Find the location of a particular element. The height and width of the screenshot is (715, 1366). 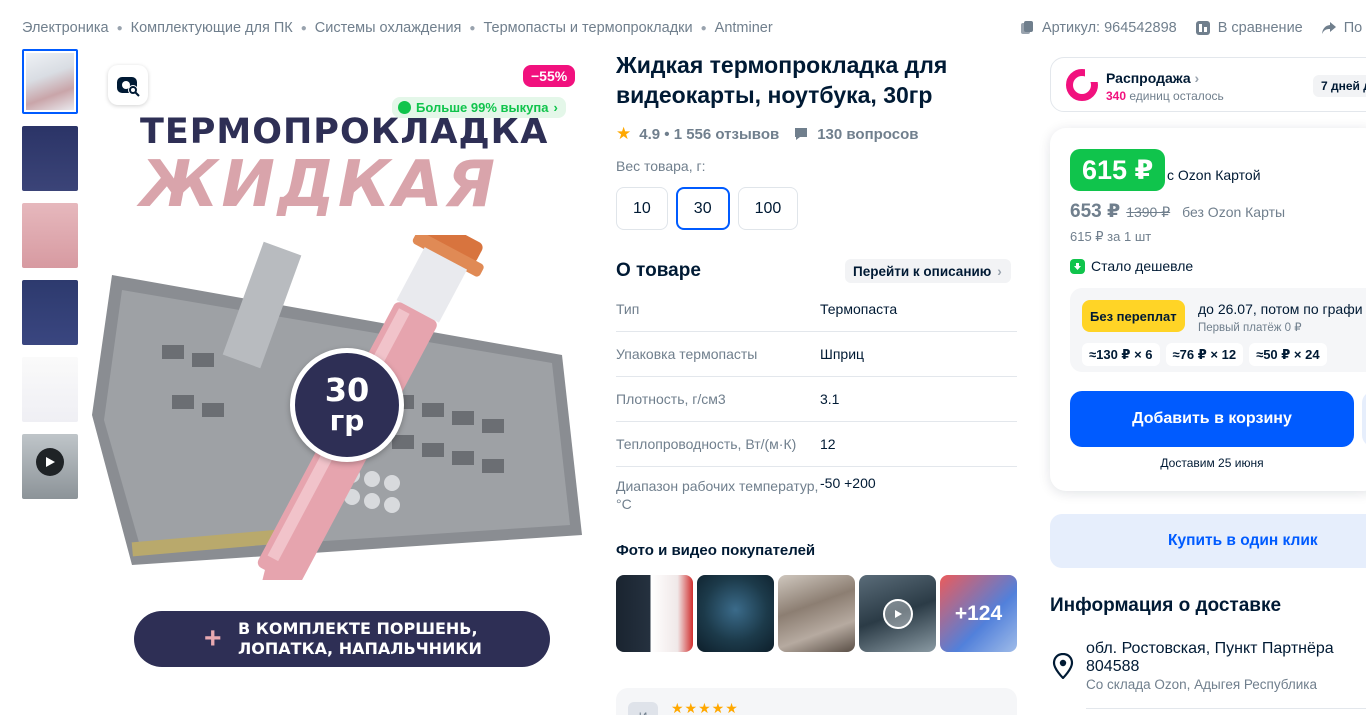

installment-badge: Без переплат is located at coordinates (1133, 316).